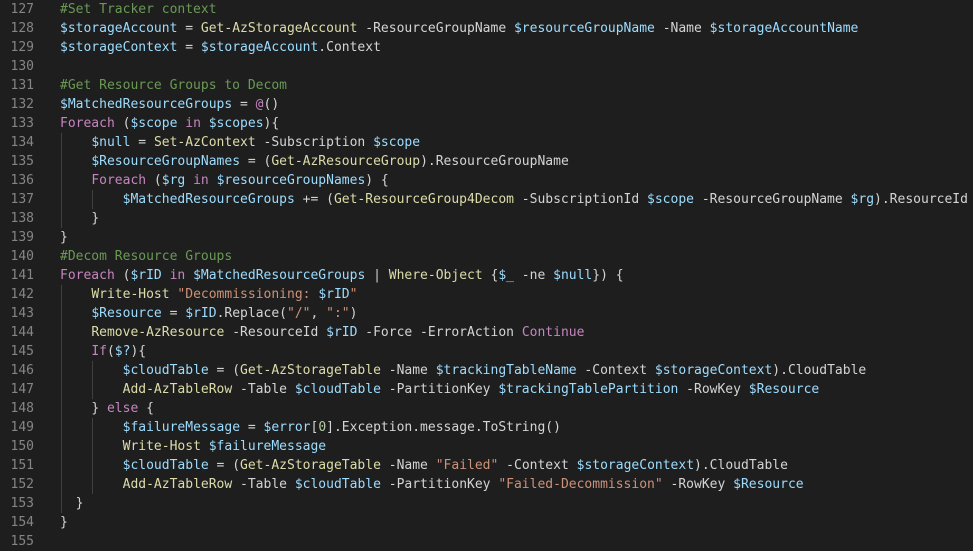  What do you see at coordinates (486, 313) in the screenshot?
I see `code-line: 143 $Resource = $rID.Replace("/", ":")` at bounding box center [486, 313].